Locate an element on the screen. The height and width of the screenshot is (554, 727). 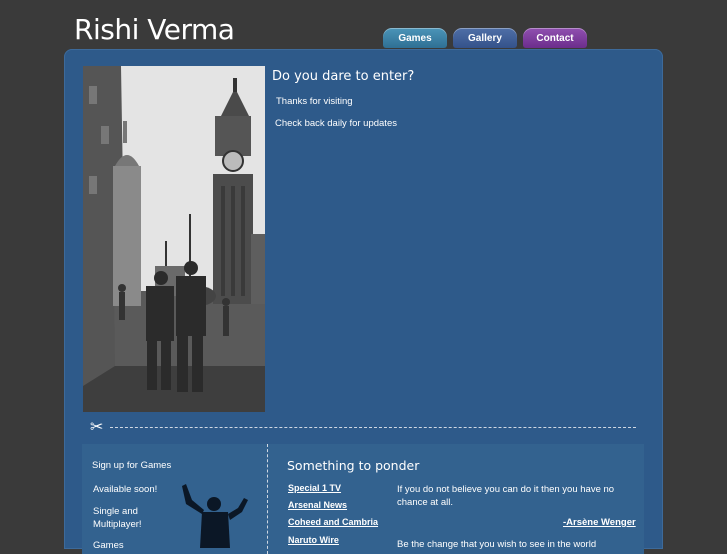
link-special-1-tv: Special 1 TV is located at coordinates (314, 488).